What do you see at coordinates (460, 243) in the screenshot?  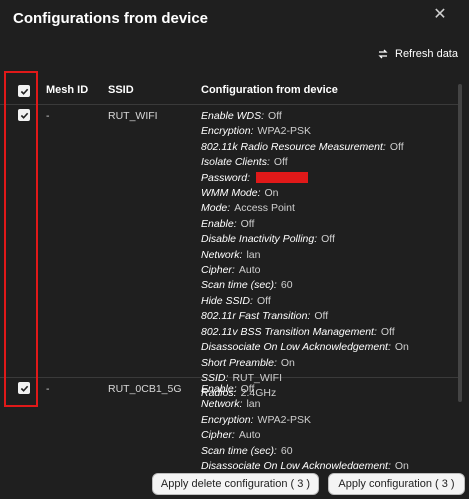 I see `scrollbar` at bounding box center [460, 243].